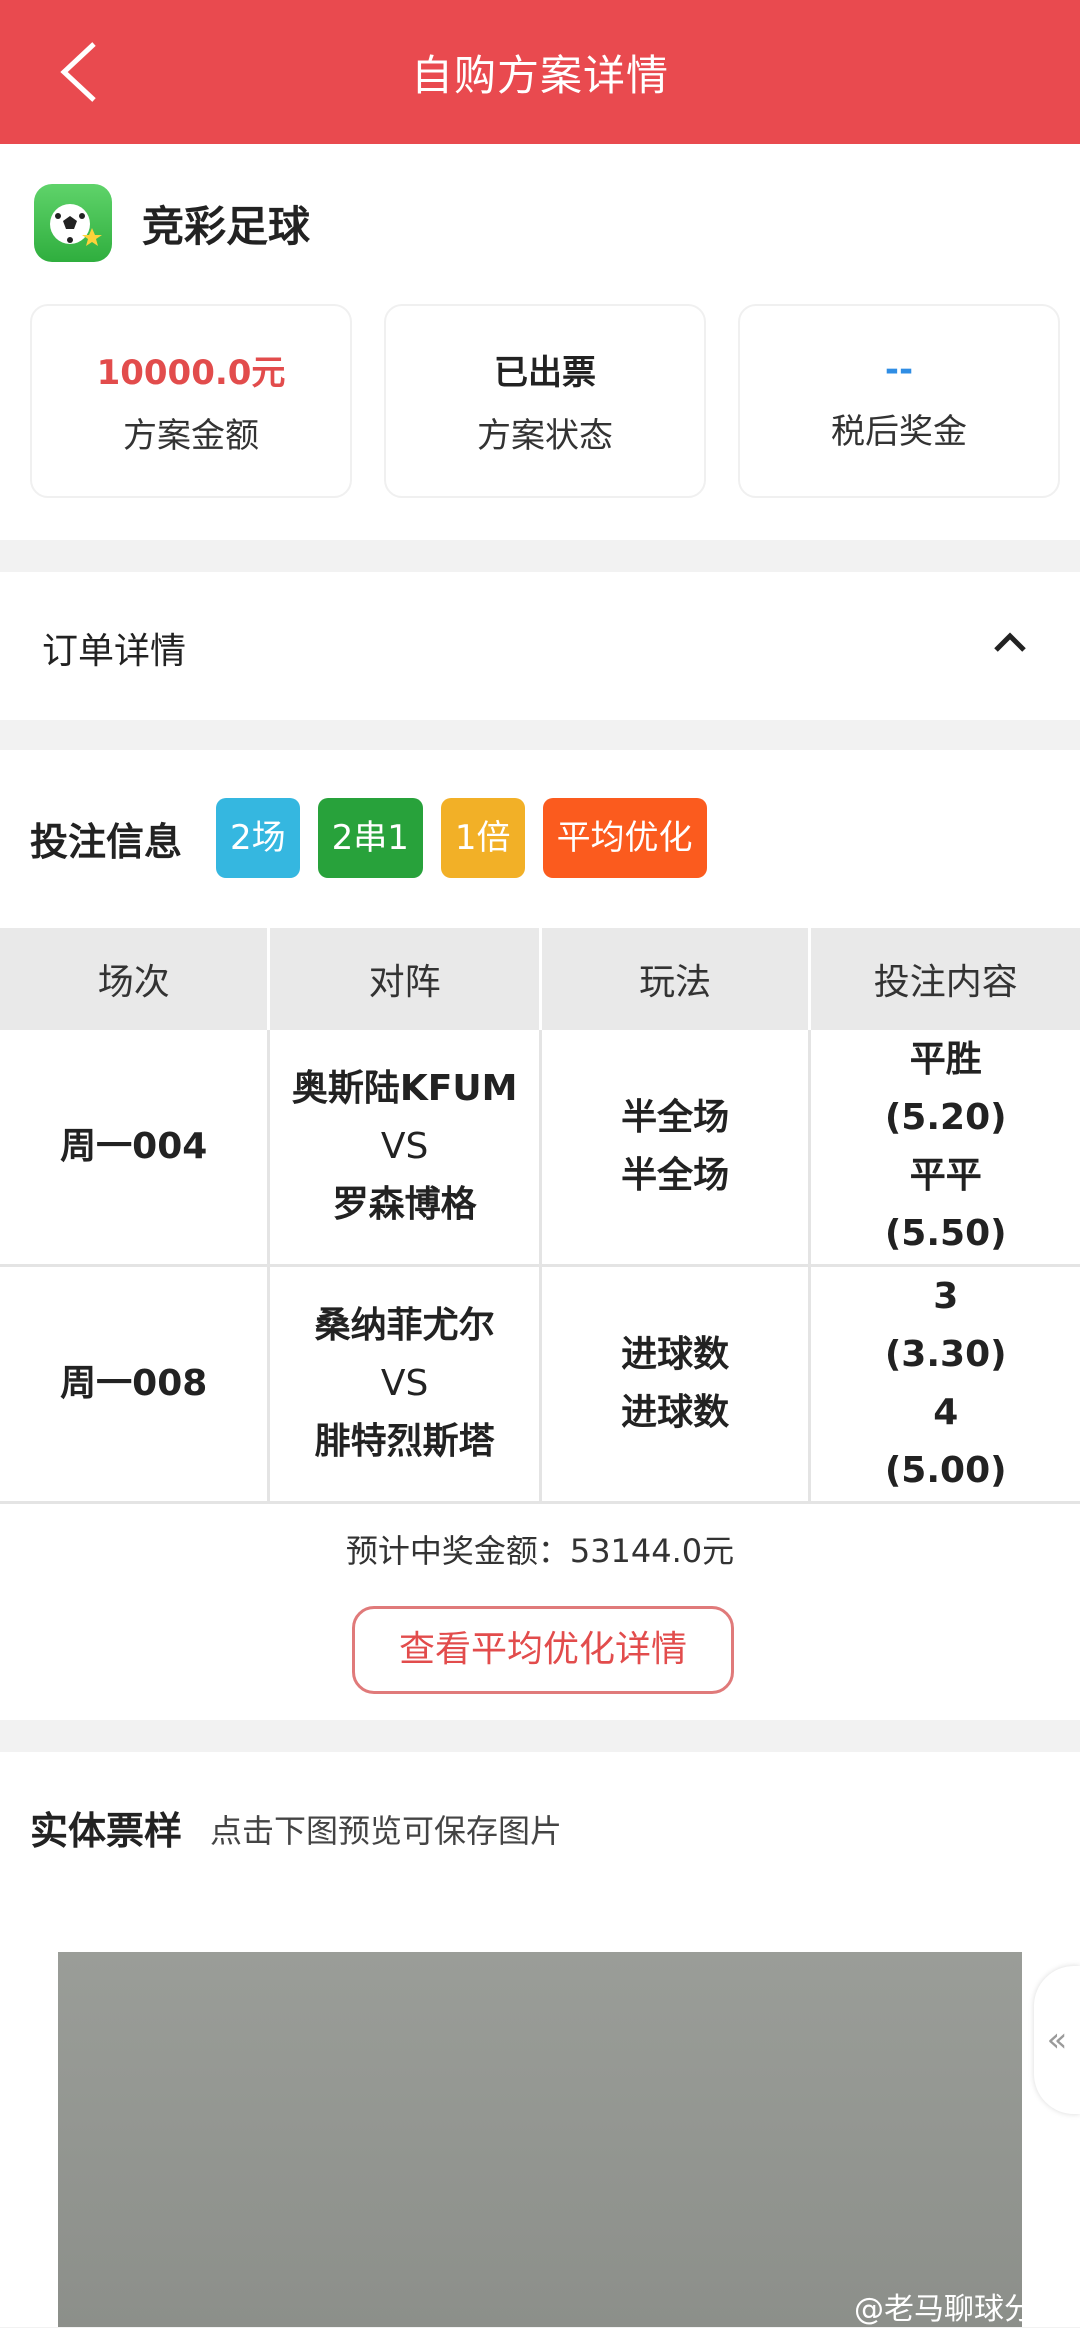 The image size is (1080, 2328). Describe the element at coordinates (191, 436) in the screenshot. I see `stat-label: 方案金额` at that location.